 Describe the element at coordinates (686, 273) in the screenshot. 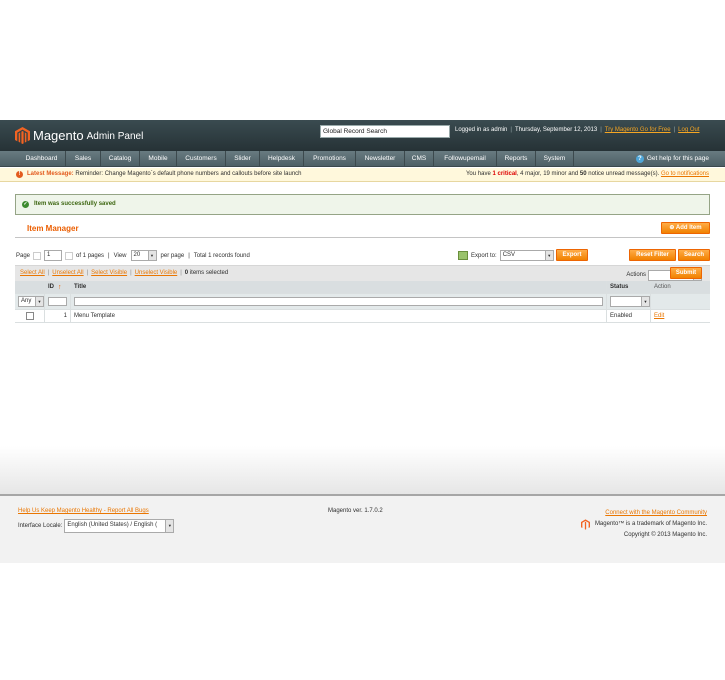

I see `submit-button: Submit` at that location.